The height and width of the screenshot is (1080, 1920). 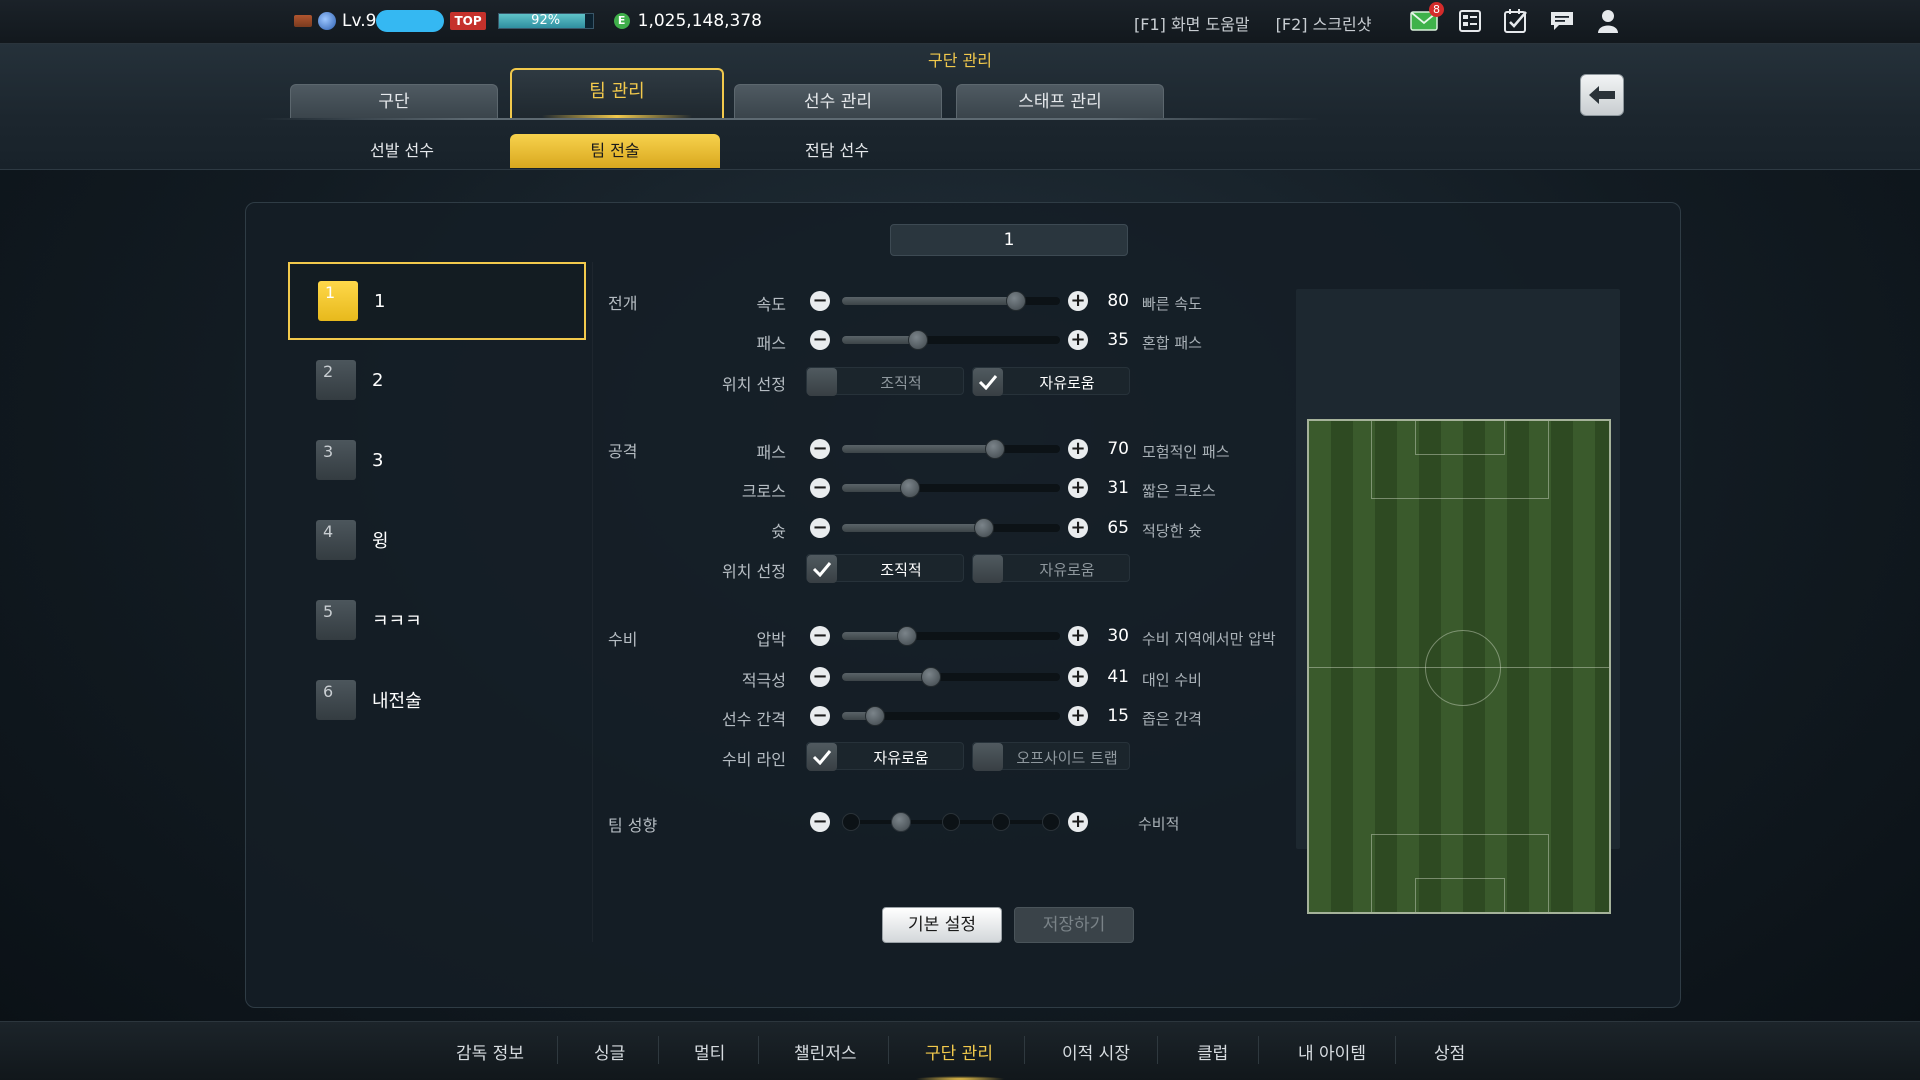 What do you see at coordinates (837, 151) in the screenshot?
I see `subtab-set-piece-takers: 전담 선수` at bounding box center [837, 151].